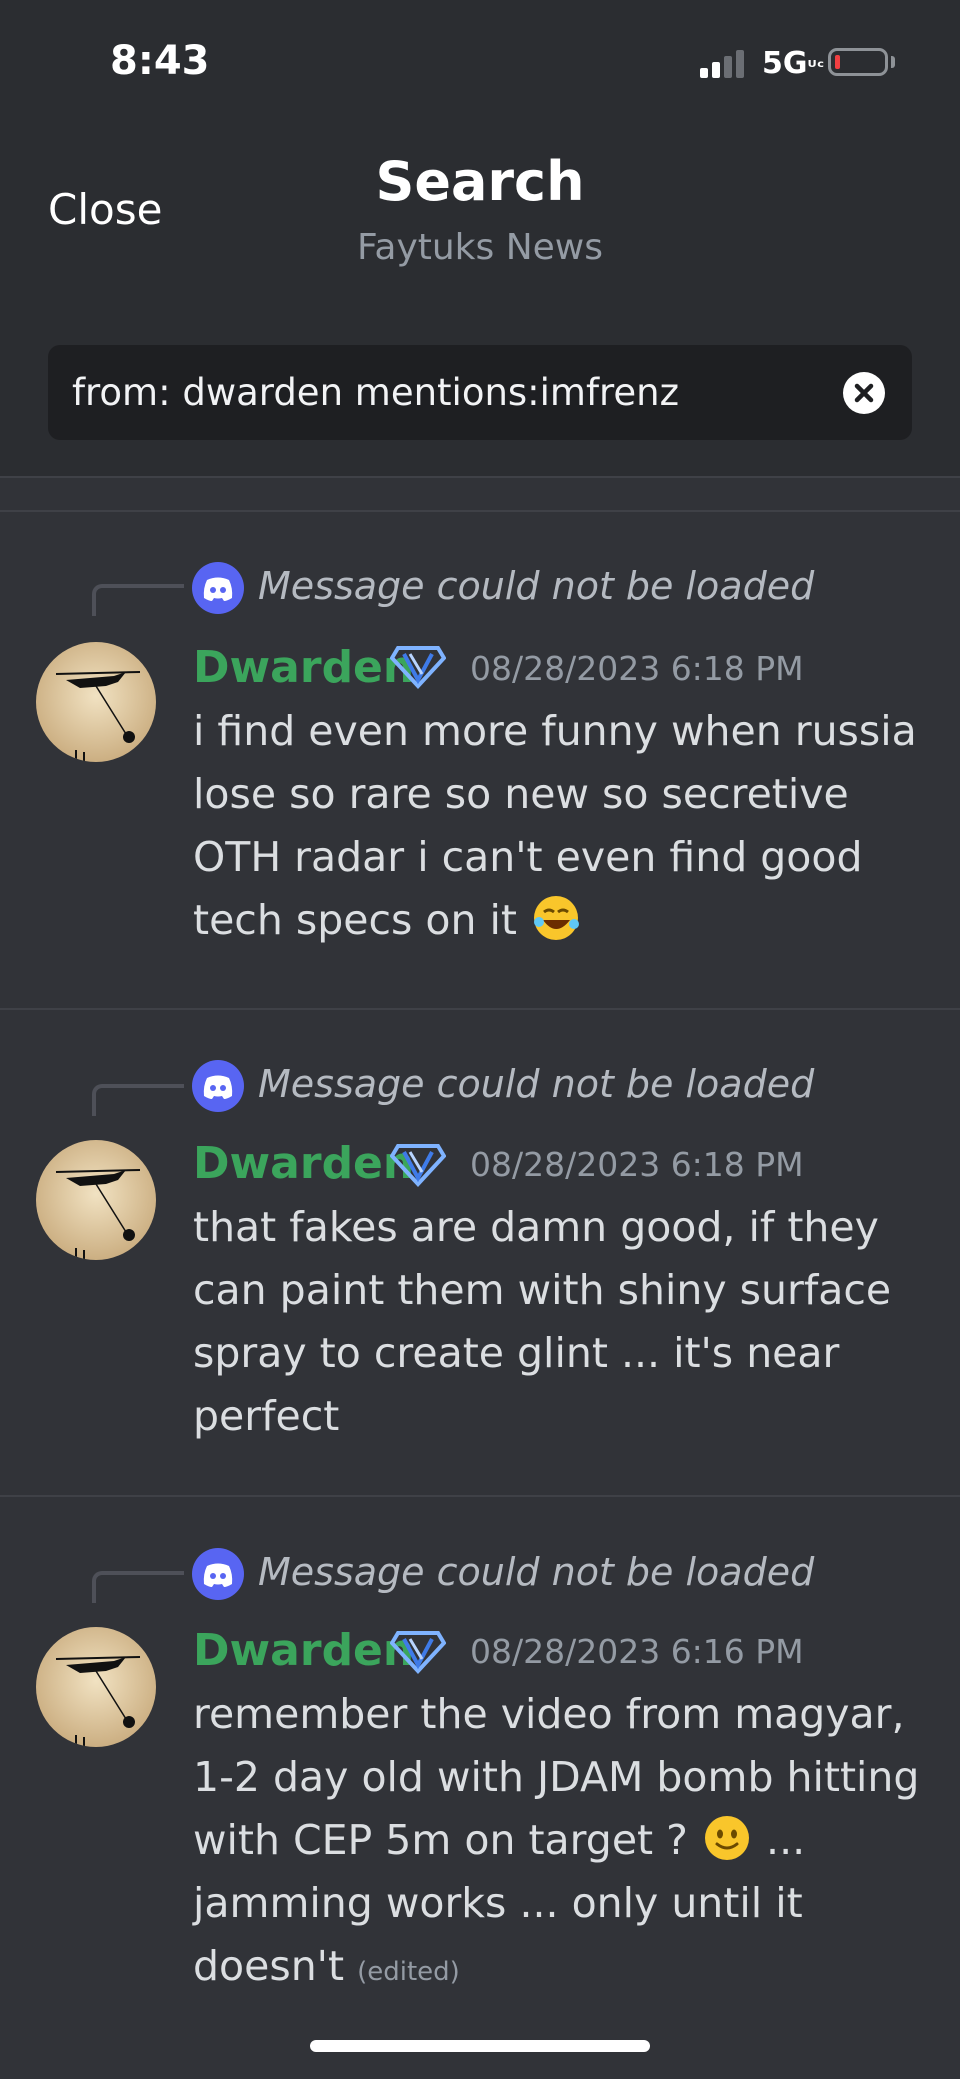  I want to click on close-icon, so click(864, 393).